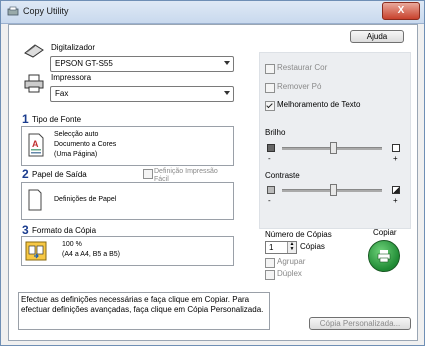 This screenshot has height=346, width=425. What do you see at coordinates (212, 12) in the screenshot?
I see `title-bar: Copy Utility X` at bounding box center [212, 12].